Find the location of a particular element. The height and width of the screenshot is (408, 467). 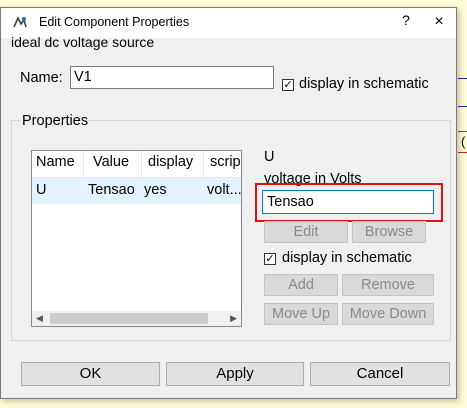

apply-button: Apply is located at coordinates (235, 374).